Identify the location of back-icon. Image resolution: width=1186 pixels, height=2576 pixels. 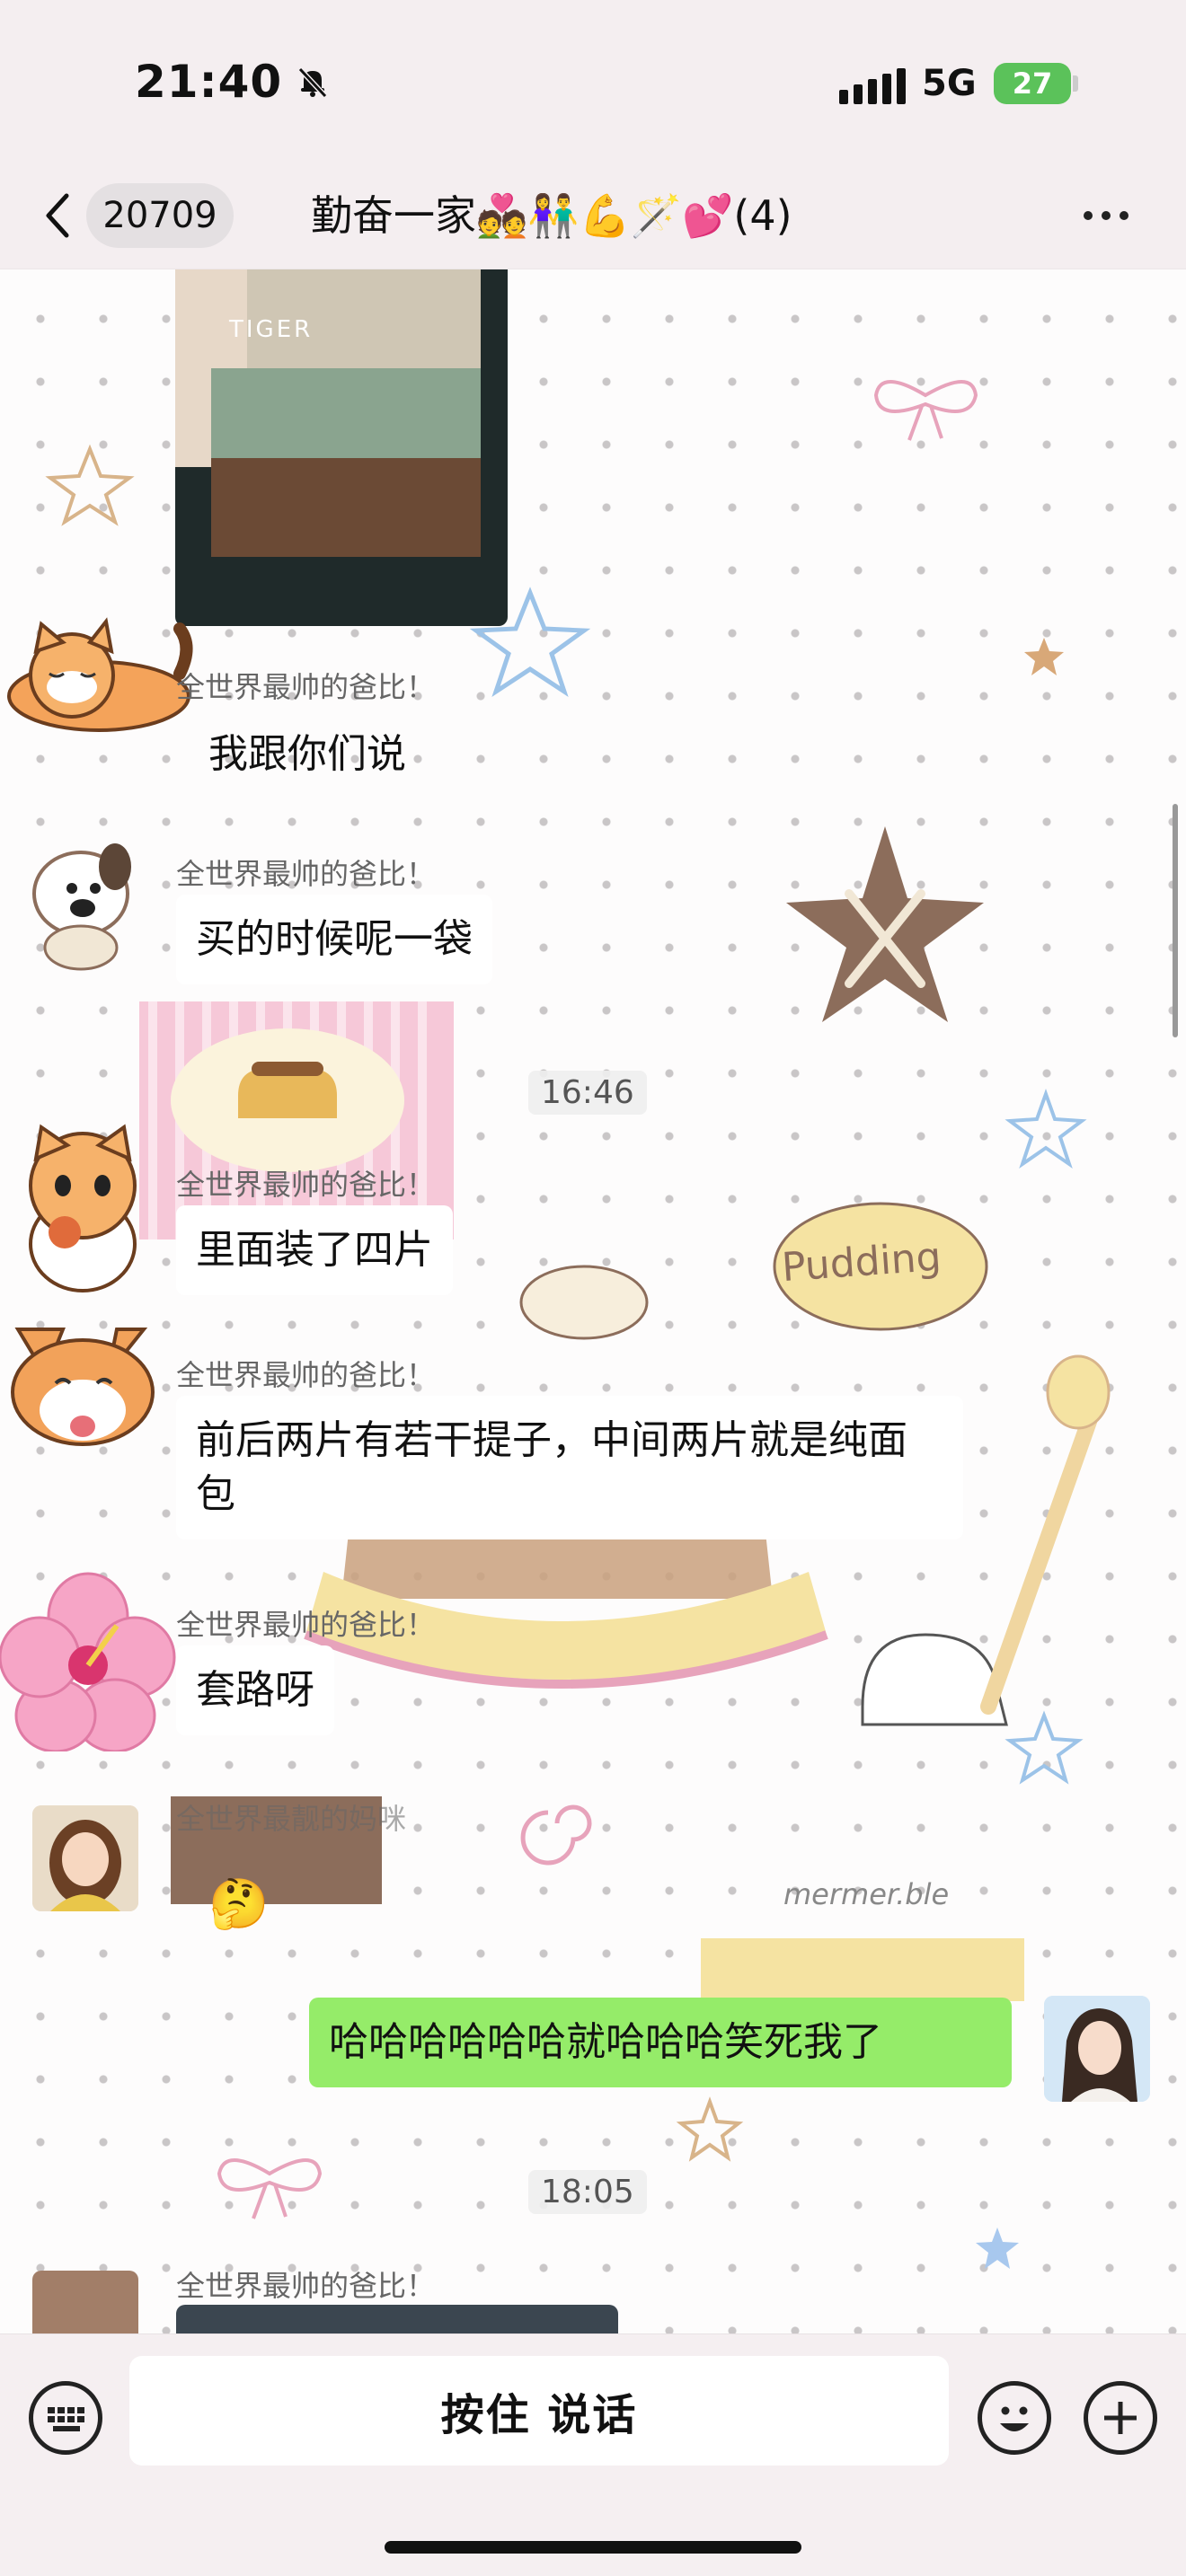
(57, 216).